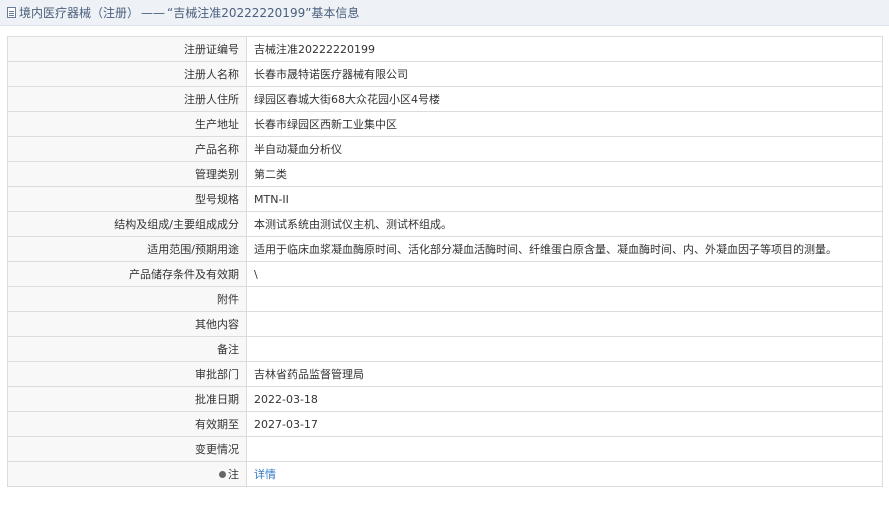  What do you see at coordinates (127, 299) in the screenshot?
I see `field-label: 附件` at bounding box center [127, 299].